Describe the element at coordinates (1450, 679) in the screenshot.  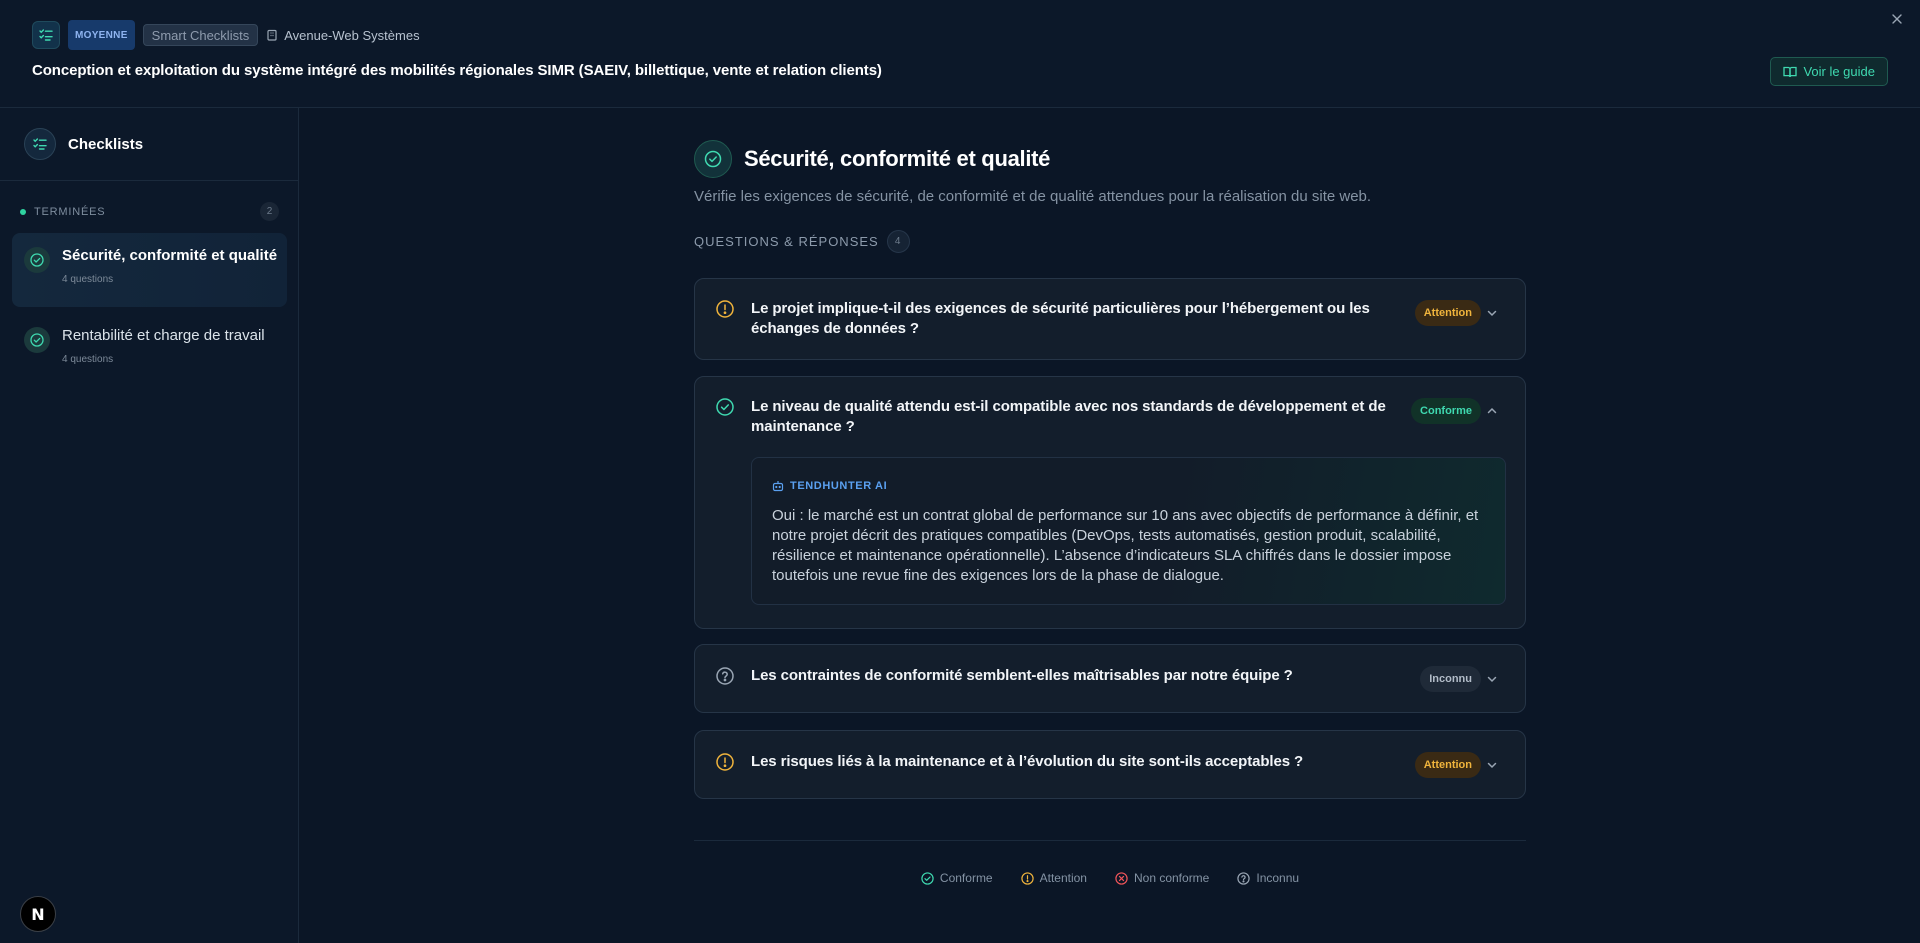
I see `status-badge: Inconnu` at that location.